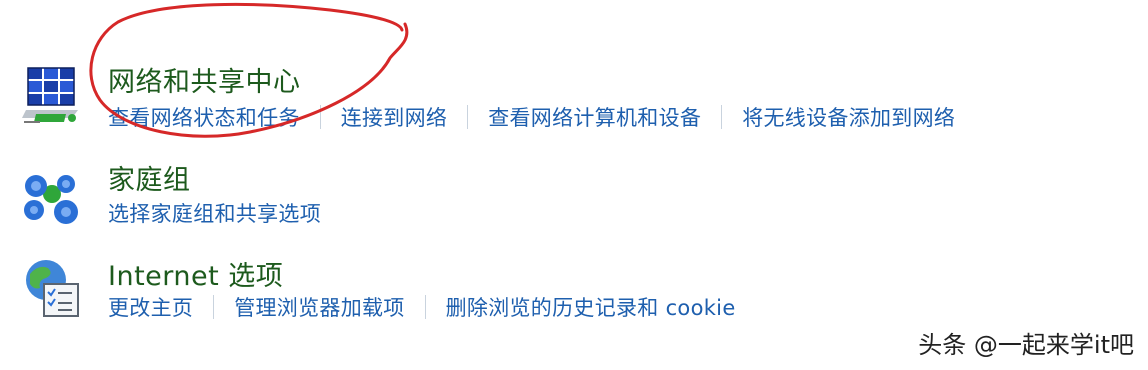 The height and width of the screenshot is (370, 1148). What do you see at coordinates (52, 288) in the screenshot?
I see `internet-options-icon` at bounding box center [52, 288].